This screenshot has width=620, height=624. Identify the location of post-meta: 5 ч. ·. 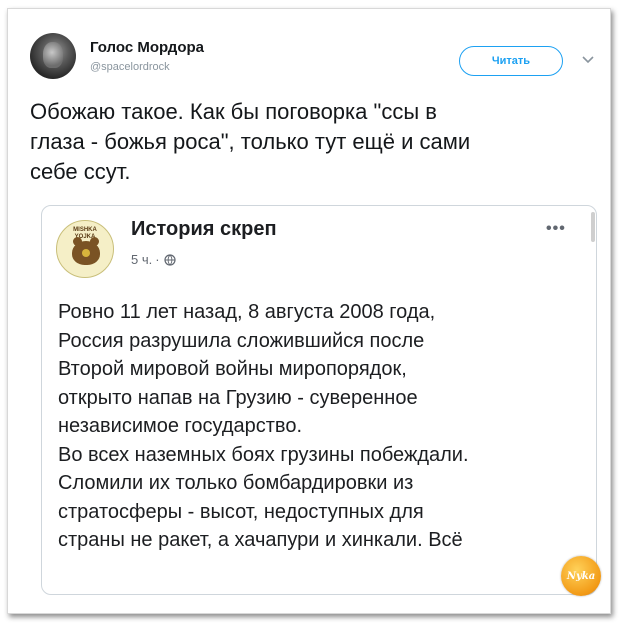
(153, 259).